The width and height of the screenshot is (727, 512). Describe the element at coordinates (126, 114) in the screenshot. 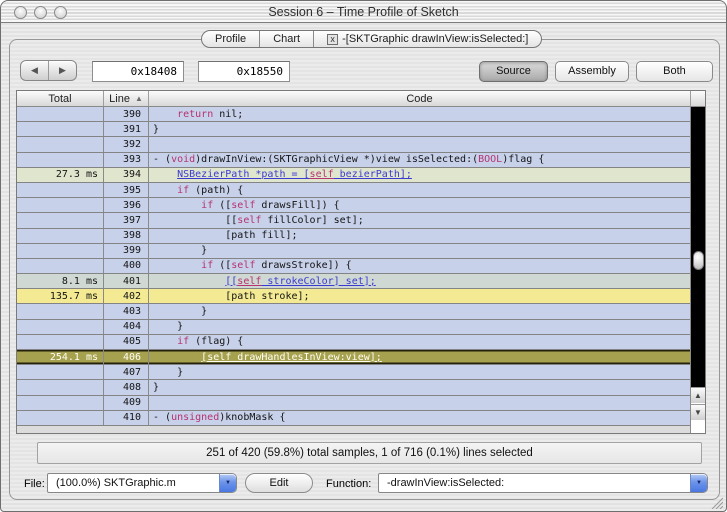

I see `line-number-cell: 390` at that location.